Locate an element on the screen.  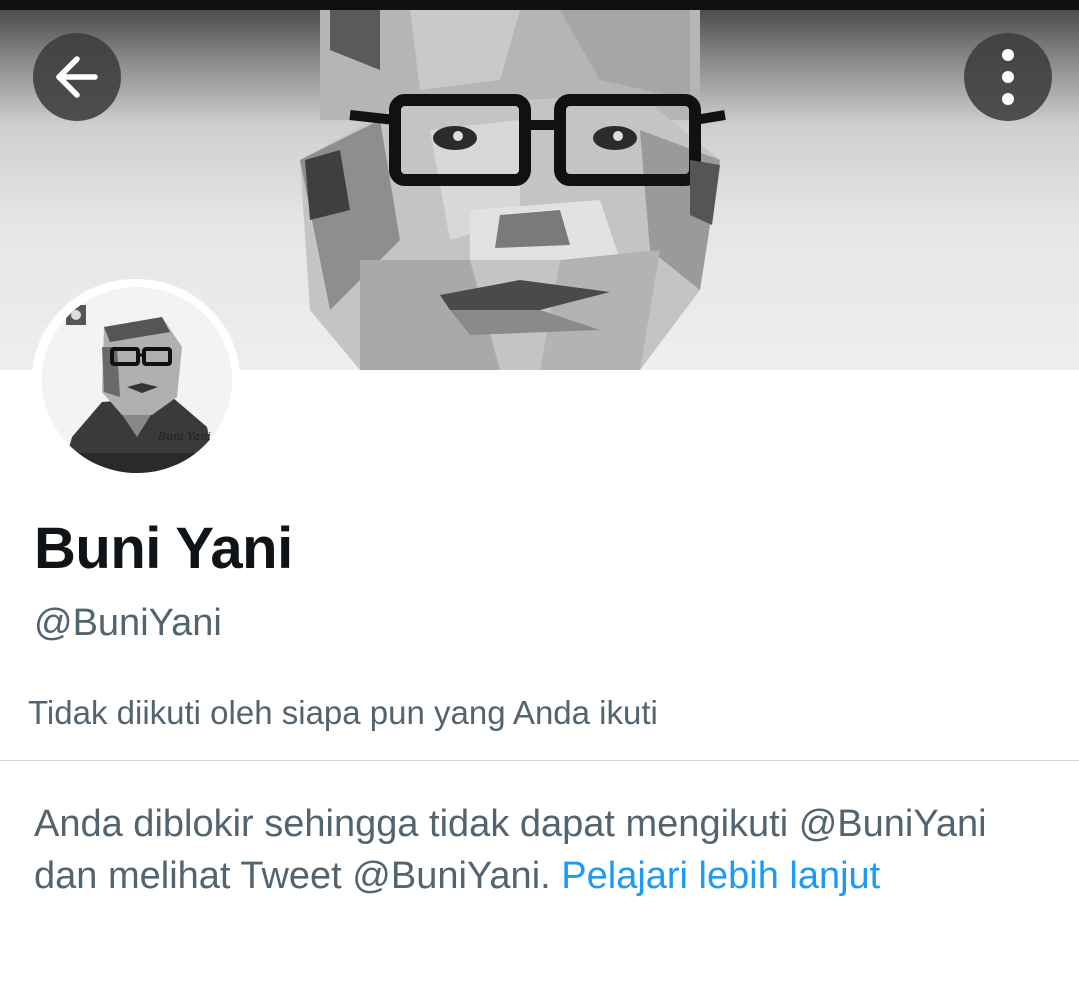
arrow-left-icon is located at coordinates (77, 77).